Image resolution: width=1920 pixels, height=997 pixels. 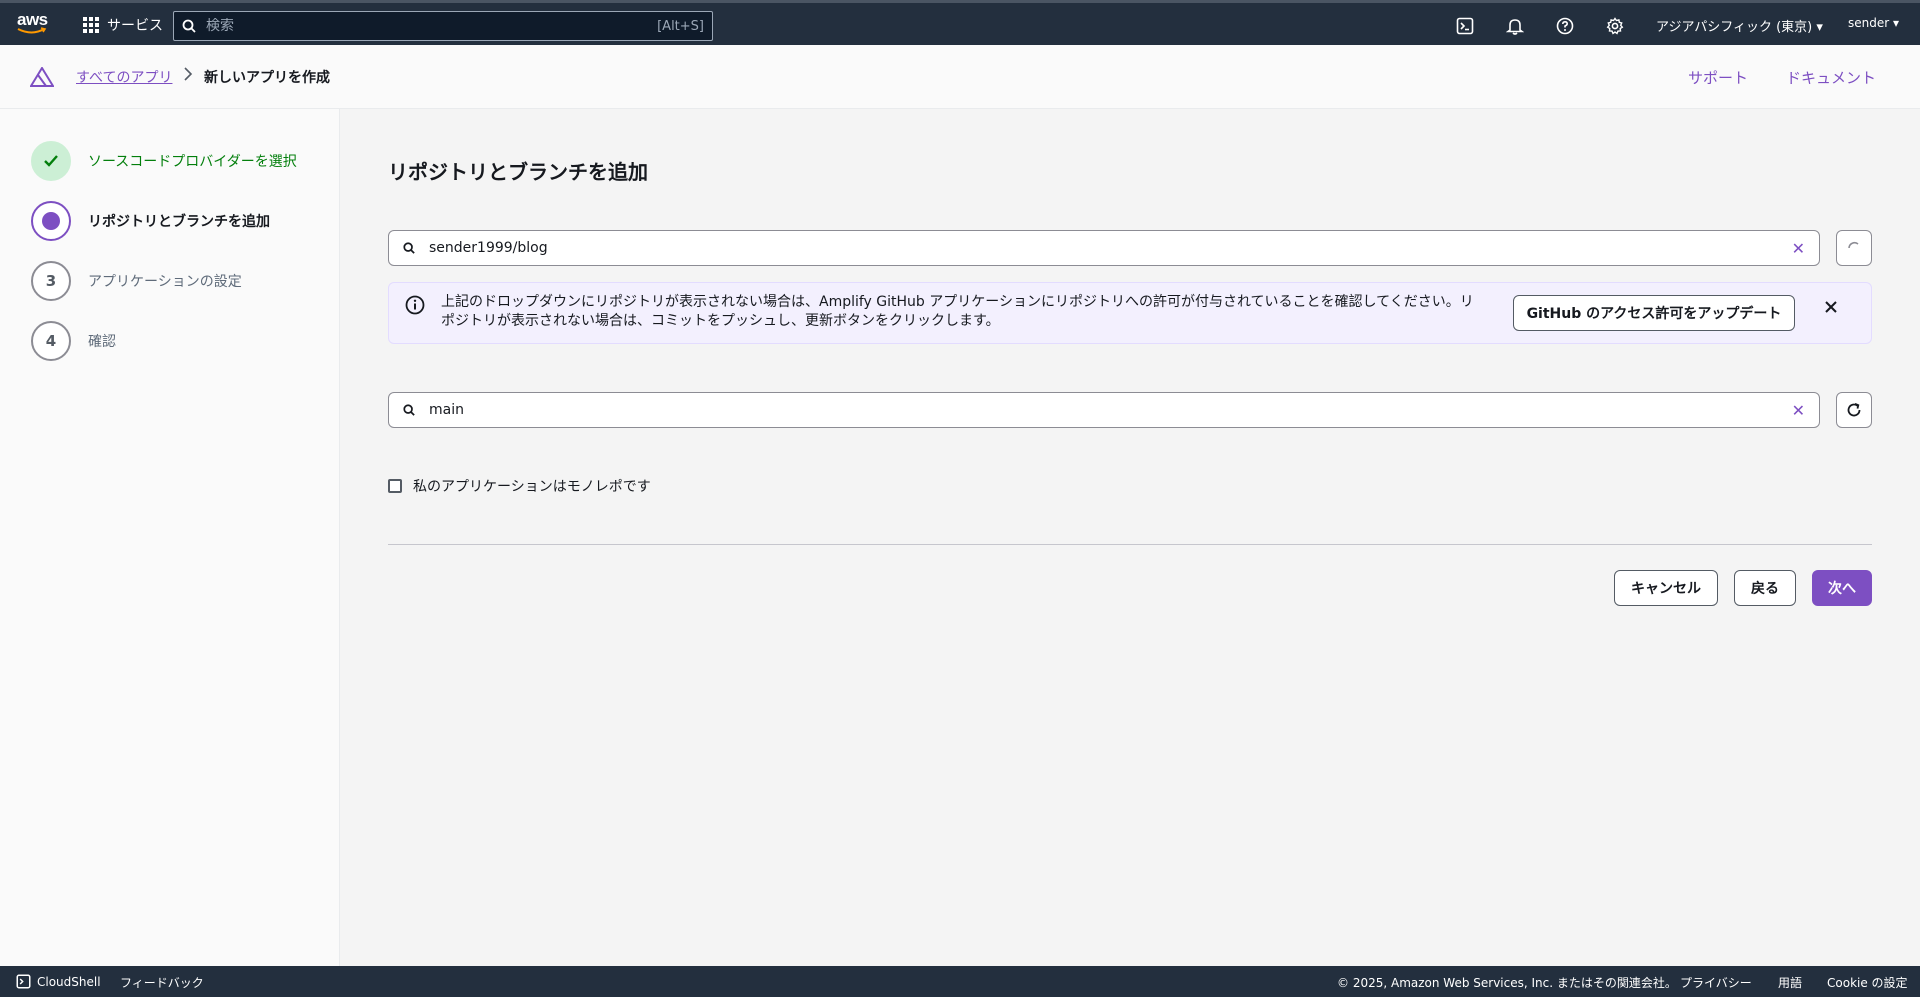 What do you see at coordinates (532, 486) in the screenshot?
I see `monorepo-label: 私のアプリケーションはモノレポです` at bounding box center [532, 486].